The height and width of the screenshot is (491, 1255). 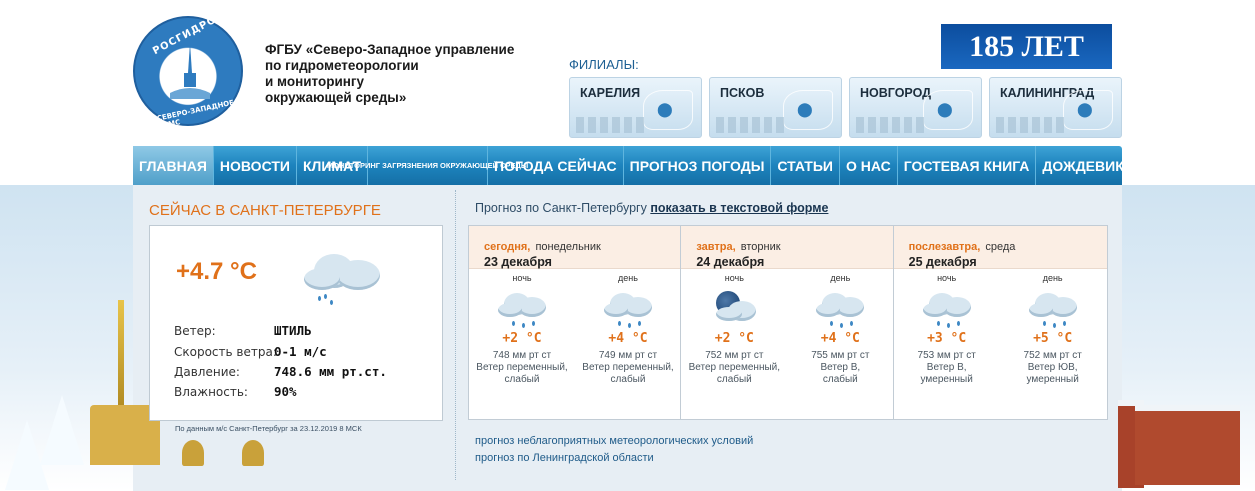 I want to click on nav-item-forecast: ПРОГНОЗ ПОГОДЫ, so click(x=698, y=165).